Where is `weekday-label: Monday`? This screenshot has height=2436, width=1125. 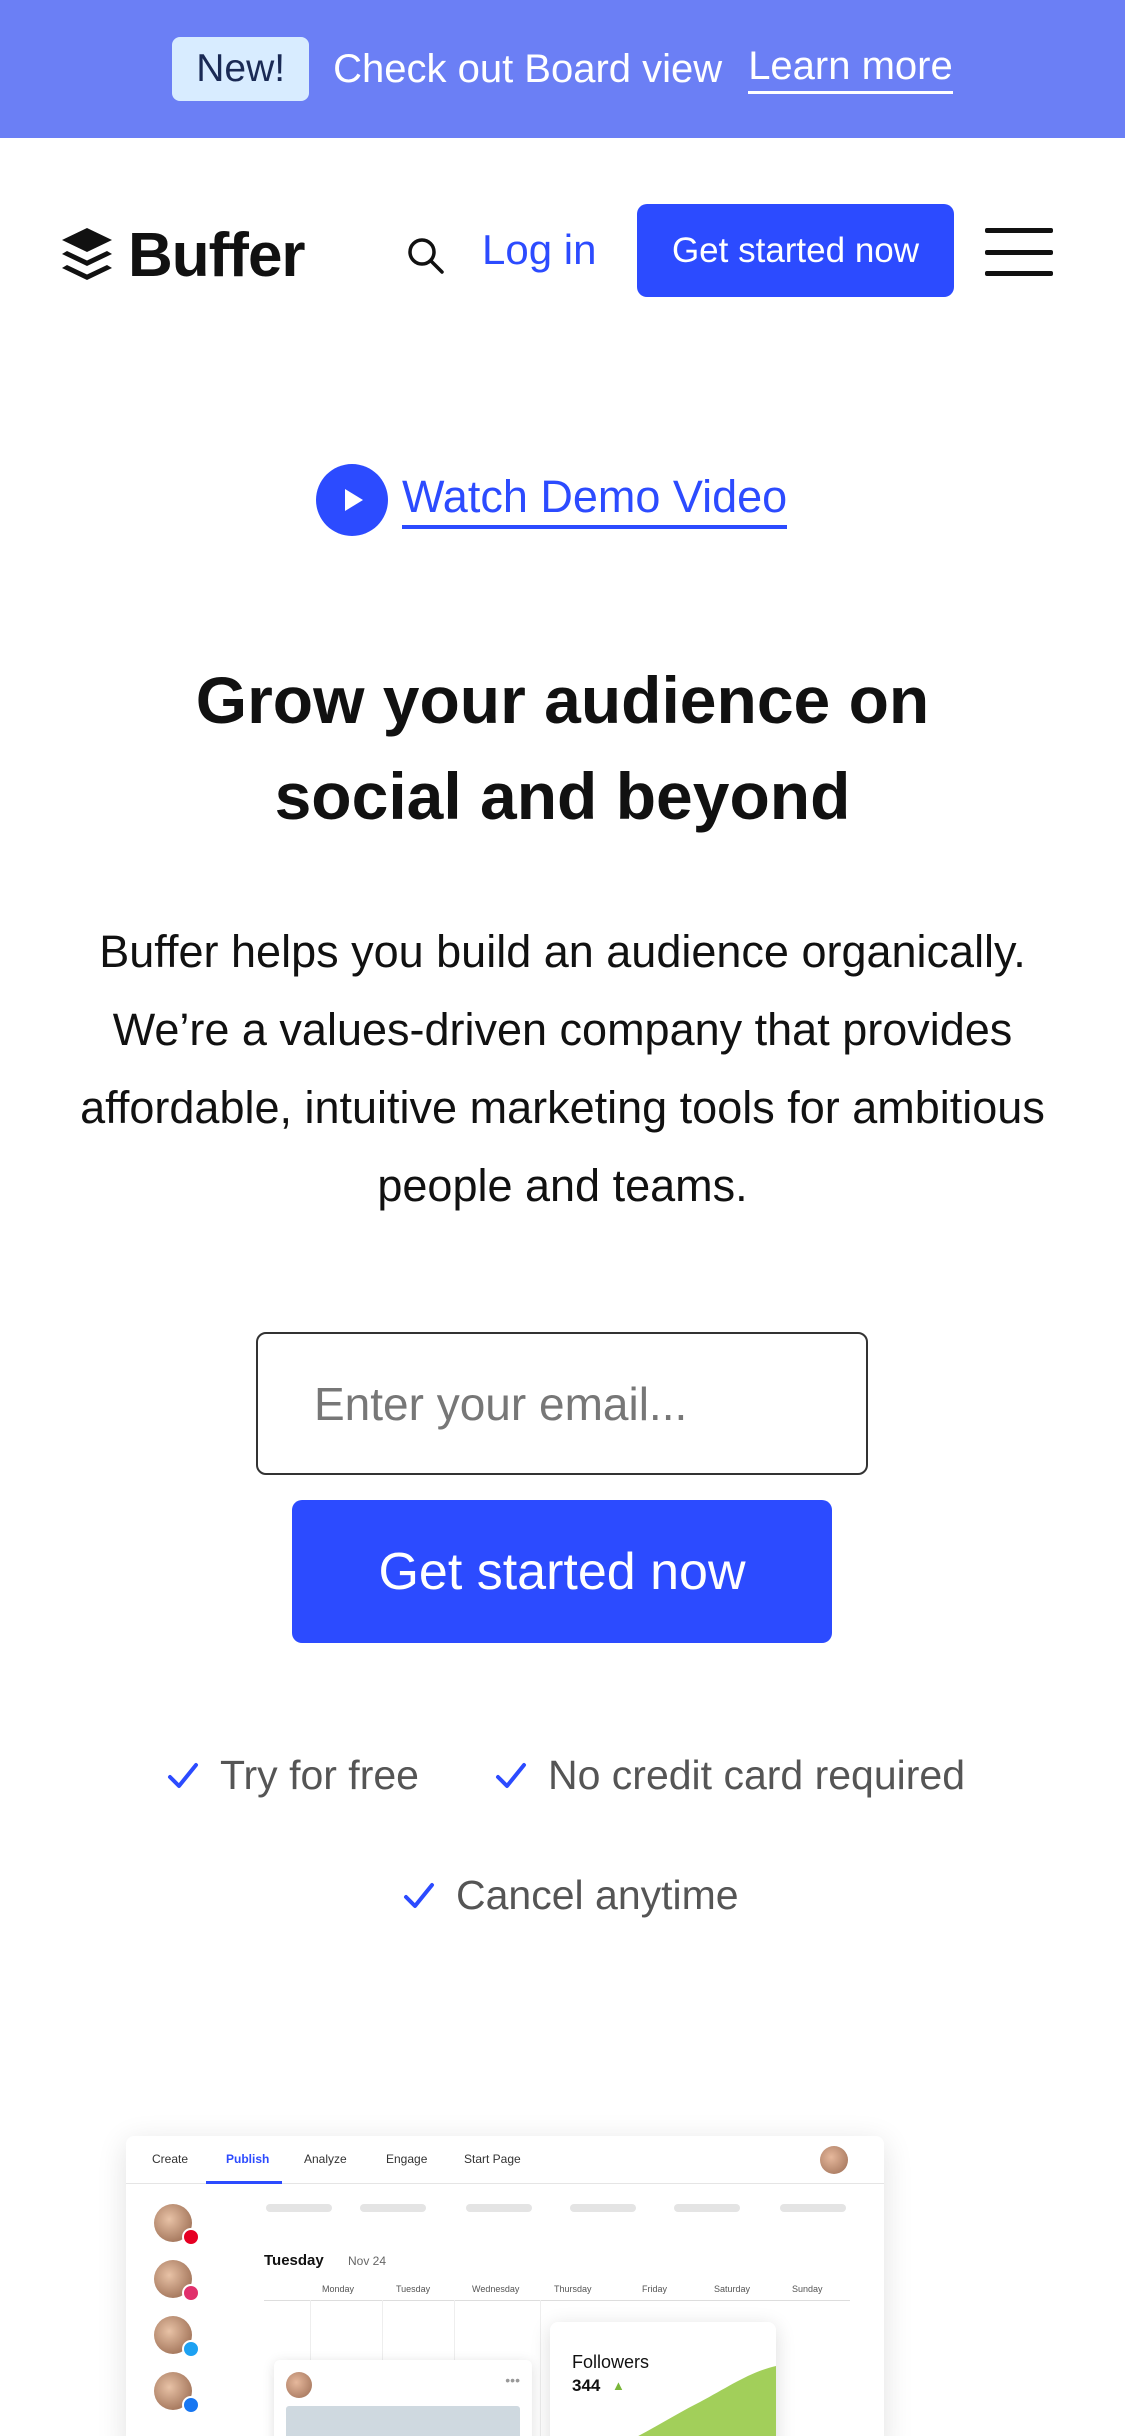 weekday-label: Monday is located at coordinates (338, 2289).